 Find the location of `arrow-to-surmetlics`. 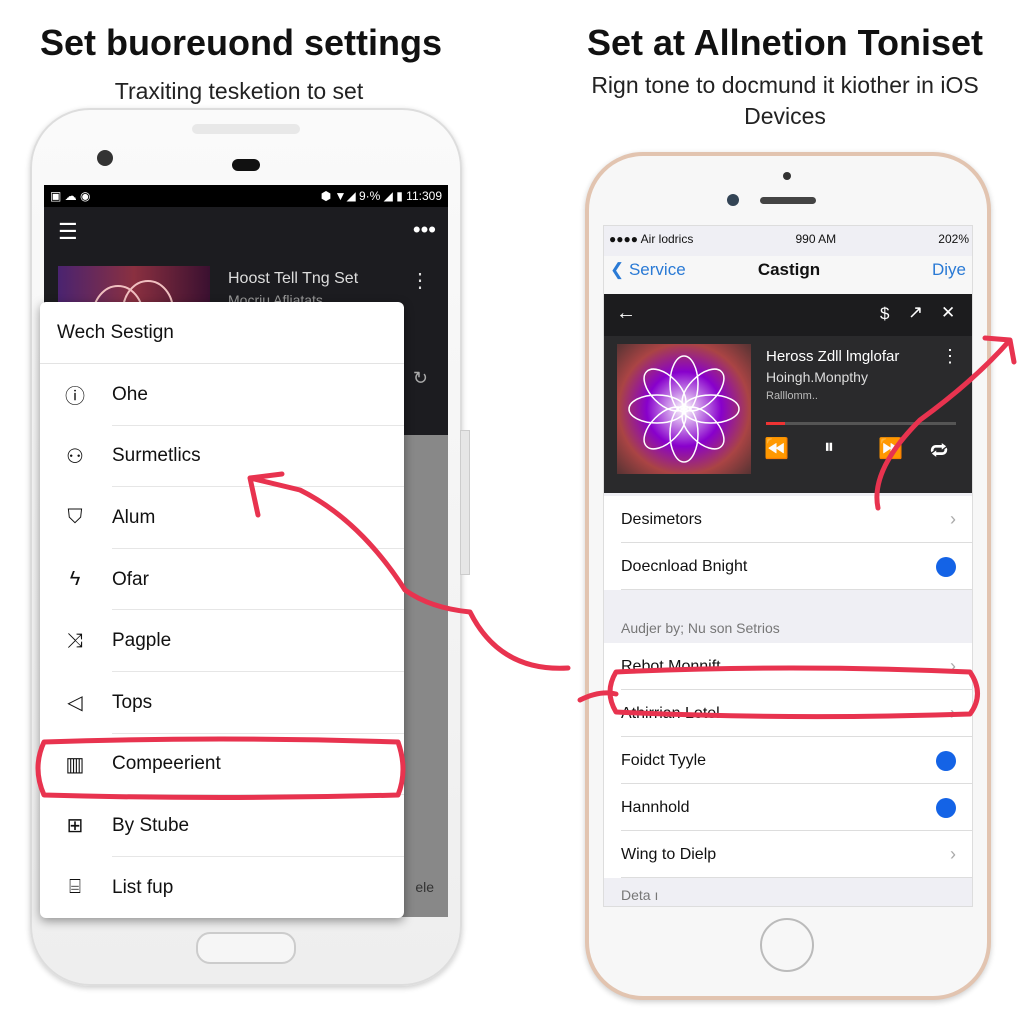

arrow-to-surmetlics is located at coordinates (409, 571).